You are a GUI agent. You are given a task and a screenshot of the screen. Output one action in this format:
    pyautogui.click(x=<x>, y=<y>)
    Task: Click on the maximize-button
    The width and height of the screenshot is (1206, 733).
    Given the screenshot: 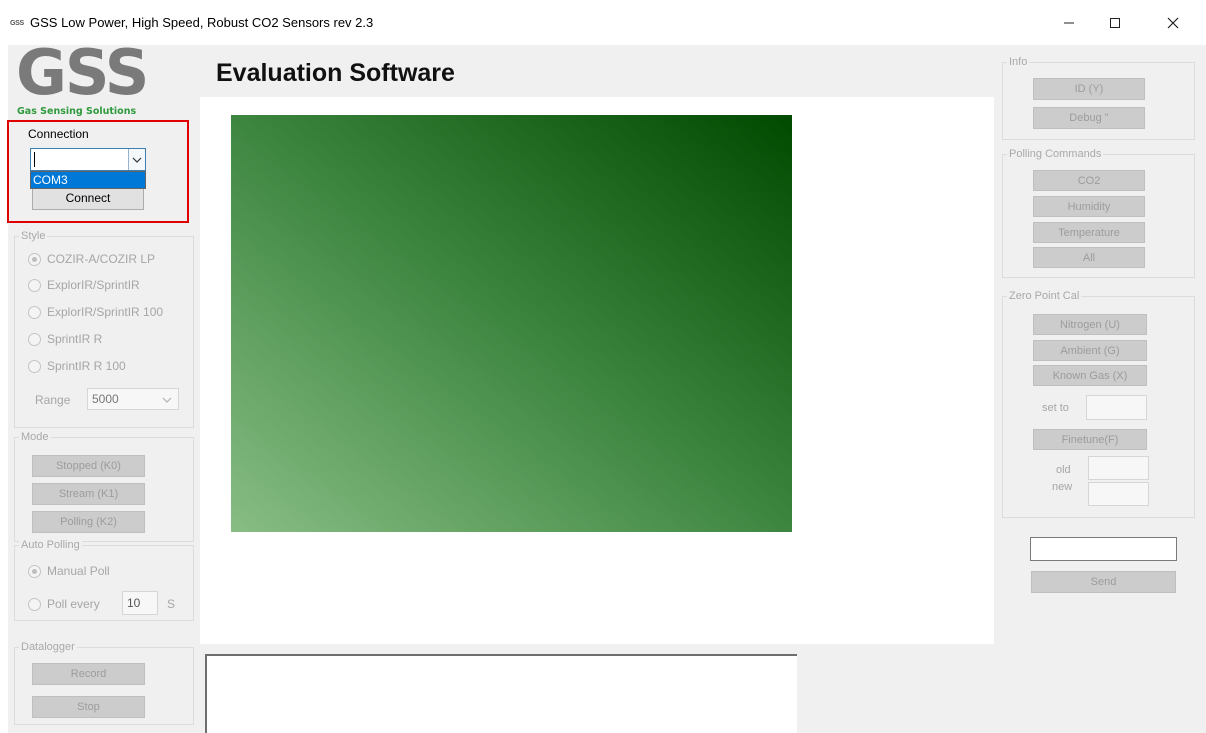 What is the action you would take?
    pyautogui.click(x=1115, y=23)
    